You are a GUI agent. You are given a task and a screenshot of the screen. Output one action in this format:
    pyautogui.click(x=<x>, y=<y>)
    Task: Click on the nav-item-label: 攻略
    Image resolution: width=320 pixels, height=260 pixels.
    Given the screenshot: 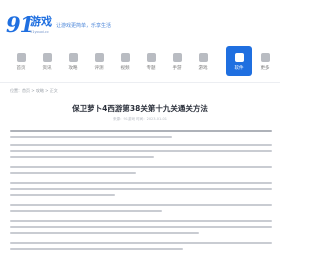 What is the action you would take?
    pyautogui.click(x=73, y=68)
    